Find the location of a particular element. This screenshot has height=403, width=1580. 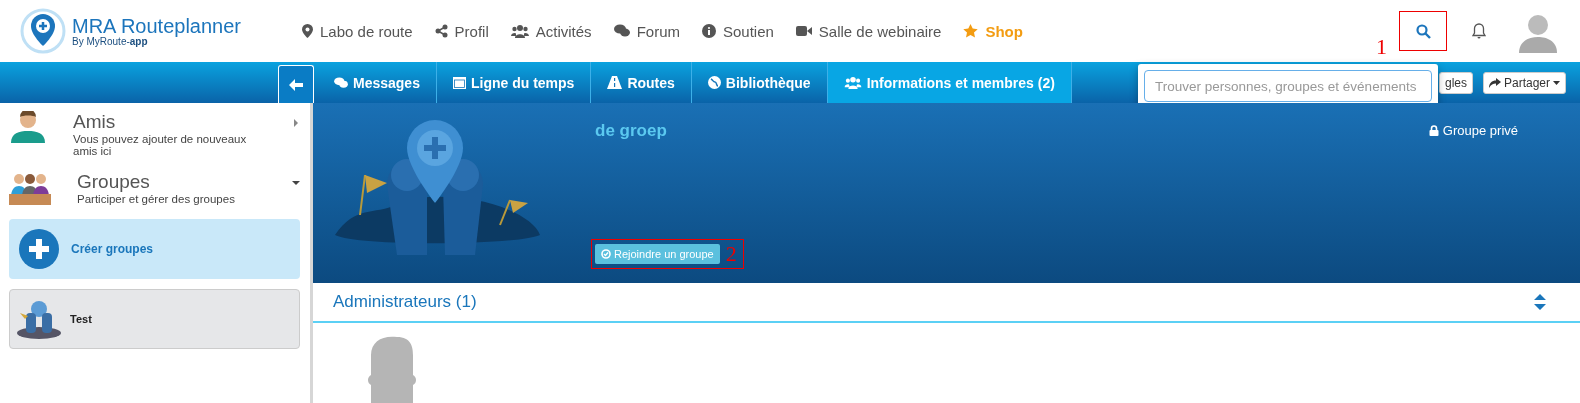

nav-link: Salle de webinaire is located at coordinates (868, 31).